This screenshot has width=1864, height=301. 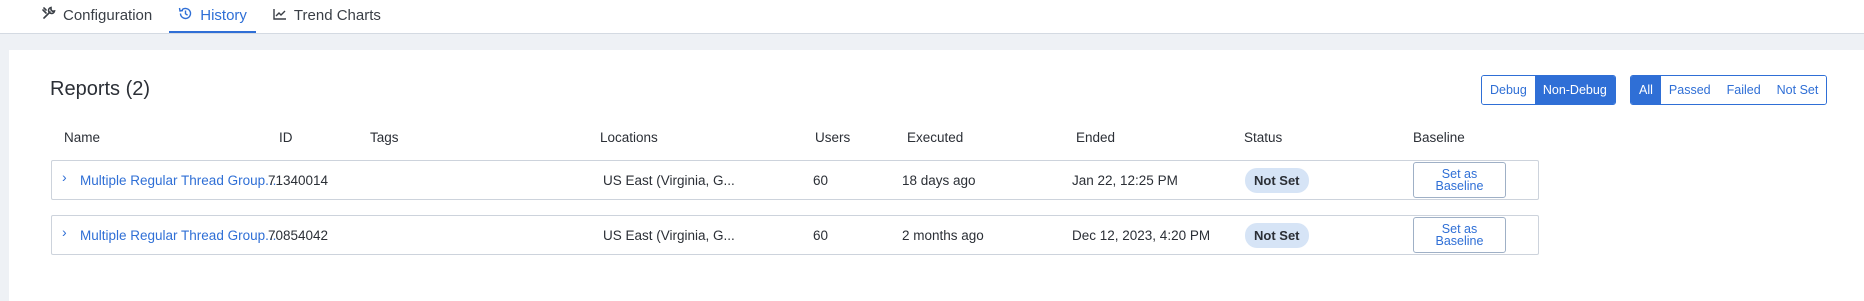 What do you see at coordinates (1646, 90) in the screenshot?
I see `filter-all: All` at bounding box center [1646, 90].